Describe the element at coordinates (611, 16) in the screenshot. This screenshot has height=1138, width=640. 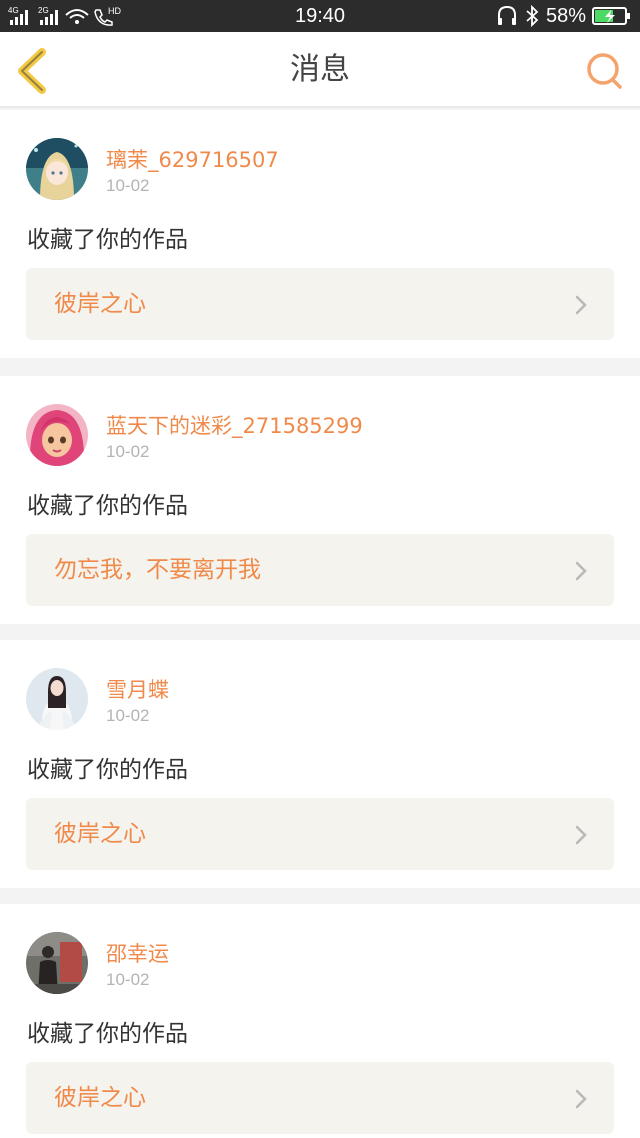
I see `battery-charging-icon` at that location.